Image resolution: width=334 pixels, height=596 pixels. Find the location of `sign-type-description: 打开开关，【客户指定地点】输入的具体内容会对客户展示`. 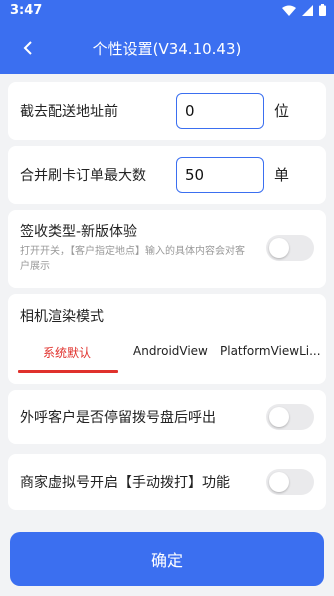

sign-type-description: 打开开关，【客户指定地点】输入的具体内容会对客户展示 is located at coordinates (132, 259).